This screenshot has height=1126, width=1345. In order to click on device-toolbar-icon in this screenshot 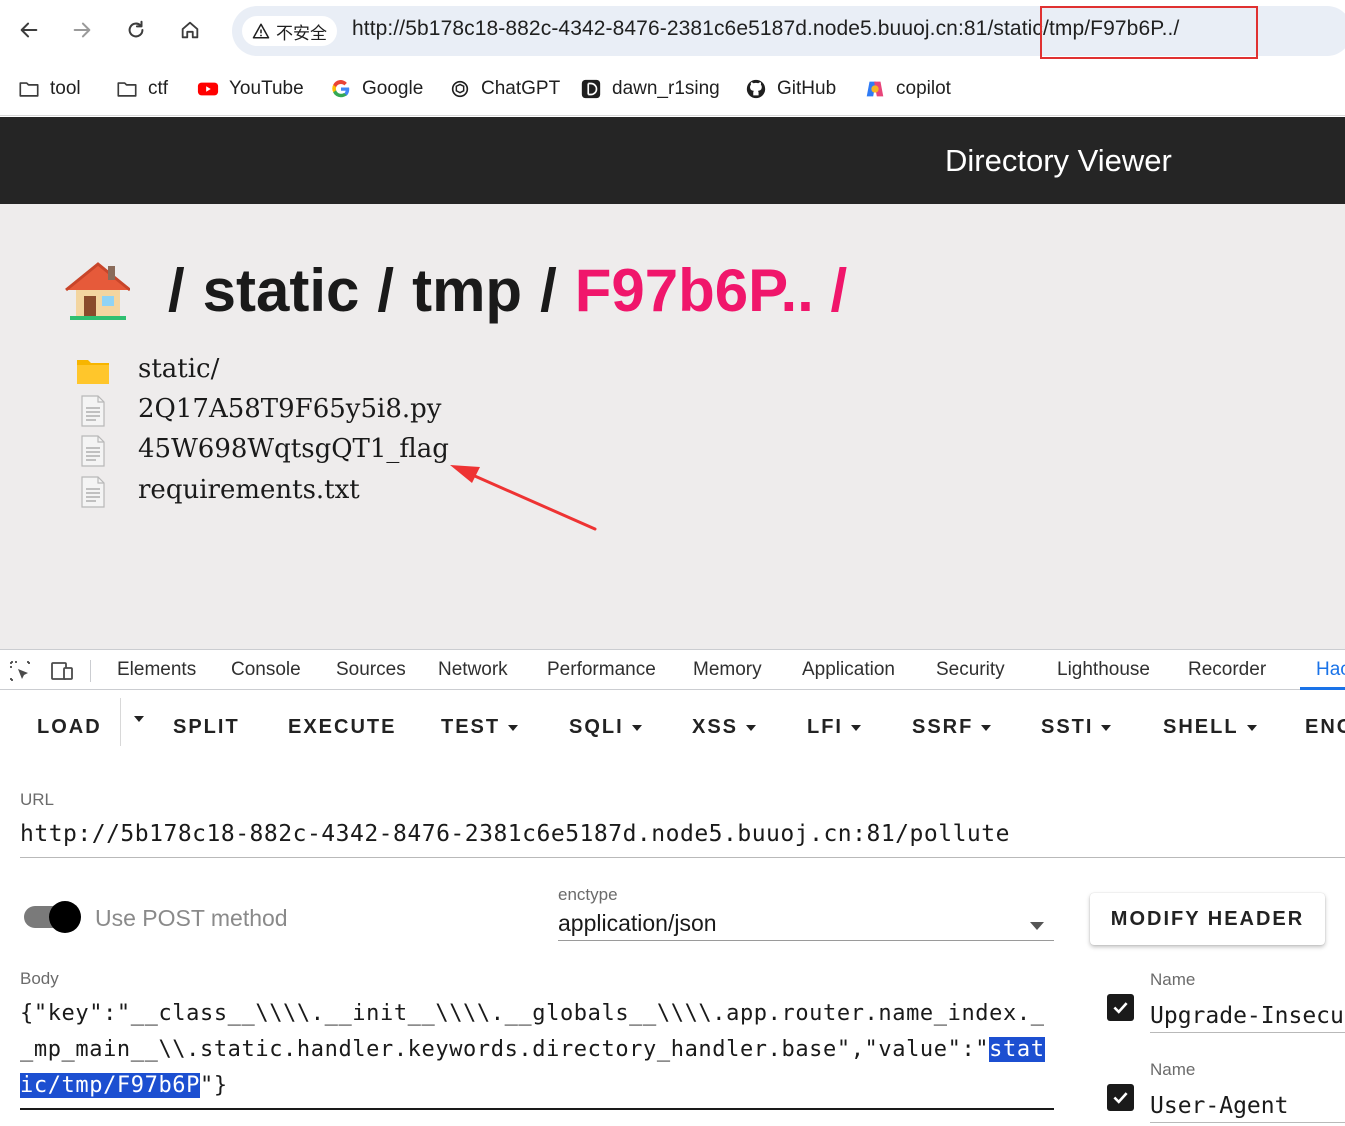, I will do `click(62, 671)`.